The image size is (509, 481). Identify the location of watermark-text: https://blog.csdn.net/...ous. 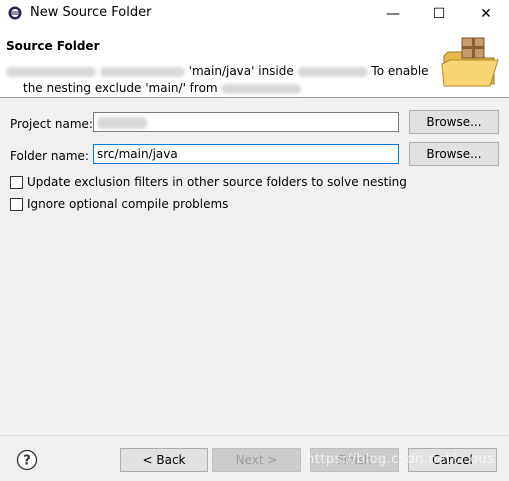
(400, 459).